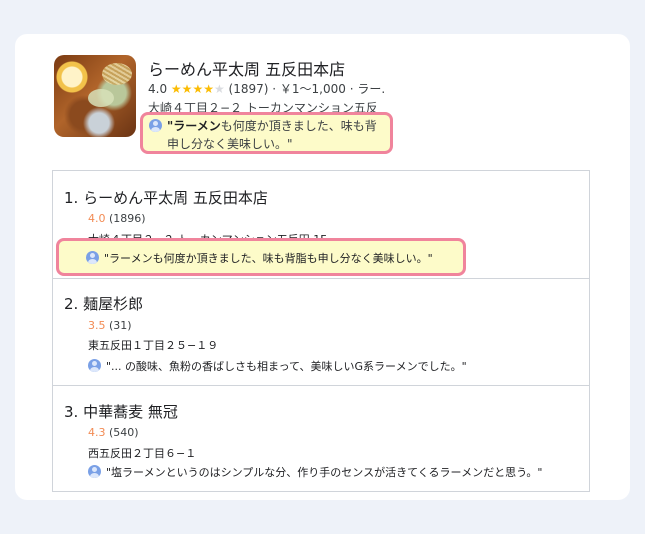 The height and width of the screenshot is (534, 645). Describe the element at coordinates (121, 411) in the screenshot. I see `result-title: 3. 中華蕎麦 無冠` at that location.